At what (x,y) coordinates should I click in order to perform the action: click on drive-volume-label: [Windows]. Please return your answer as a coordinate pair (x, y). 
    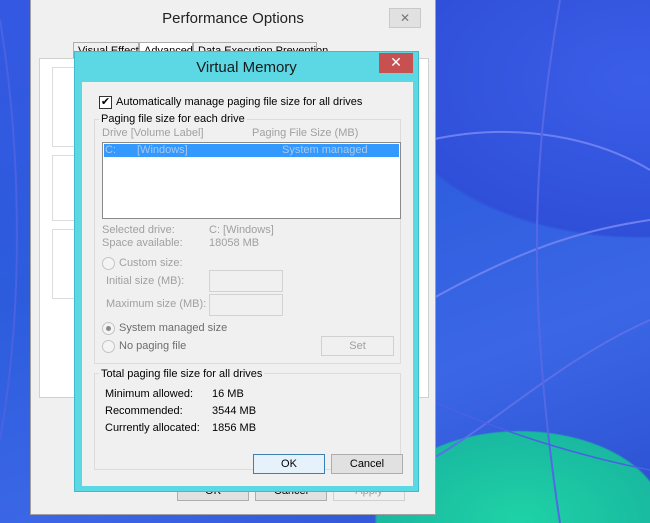
    Looking at the image, I should click on (162, 150).